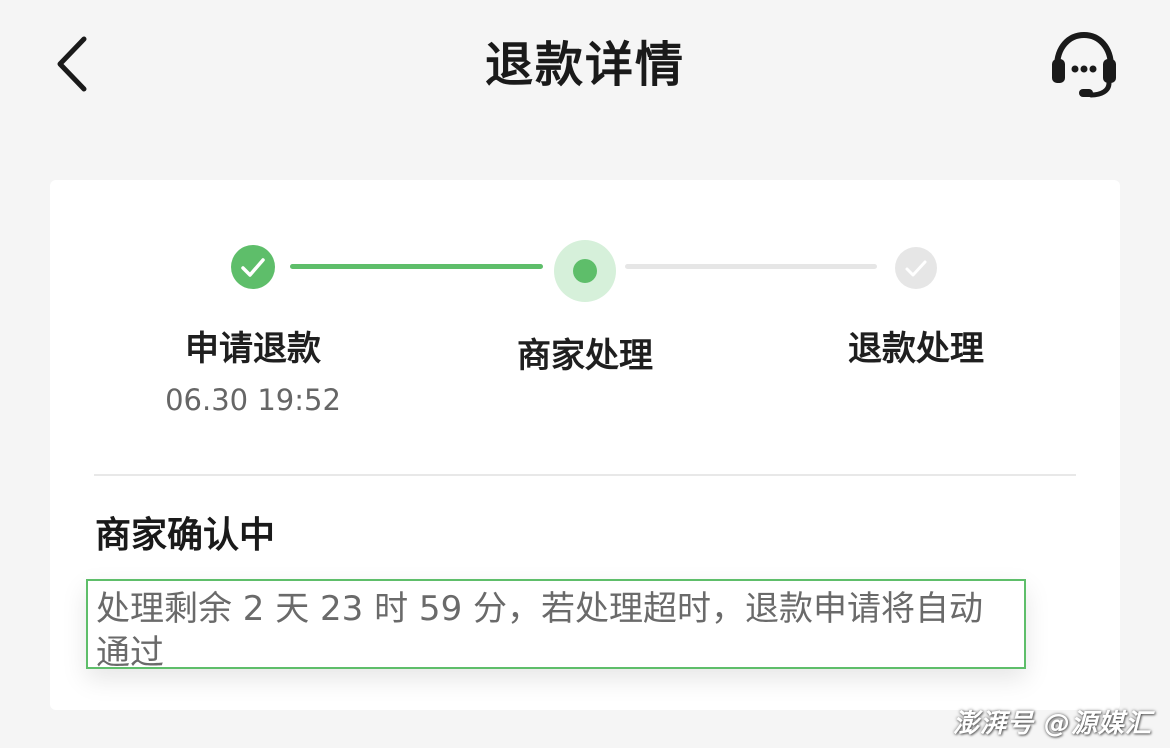 This screenshot has width=1170, height=748. Describe the element at coordinates (416, 266) in the screenshot. I see `progress-line-completed` at that location.